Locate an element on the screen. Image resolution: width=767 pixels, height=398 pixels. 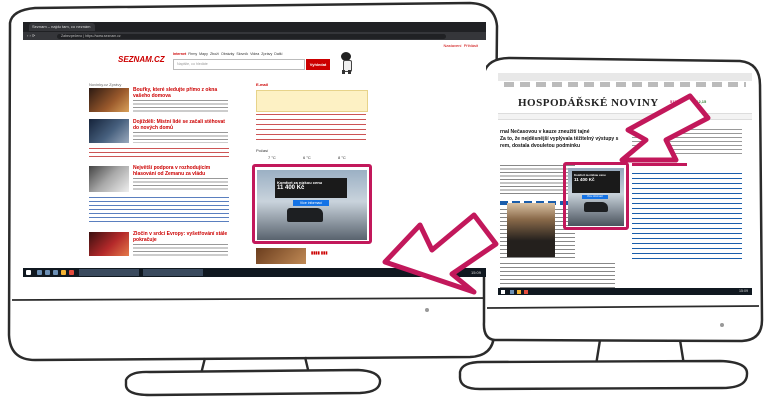
browser-bar is located at coordinates (625, 77).